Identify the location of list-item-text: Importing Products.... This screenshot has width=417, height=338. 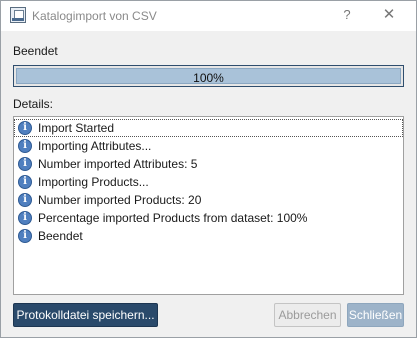
(93, 182).